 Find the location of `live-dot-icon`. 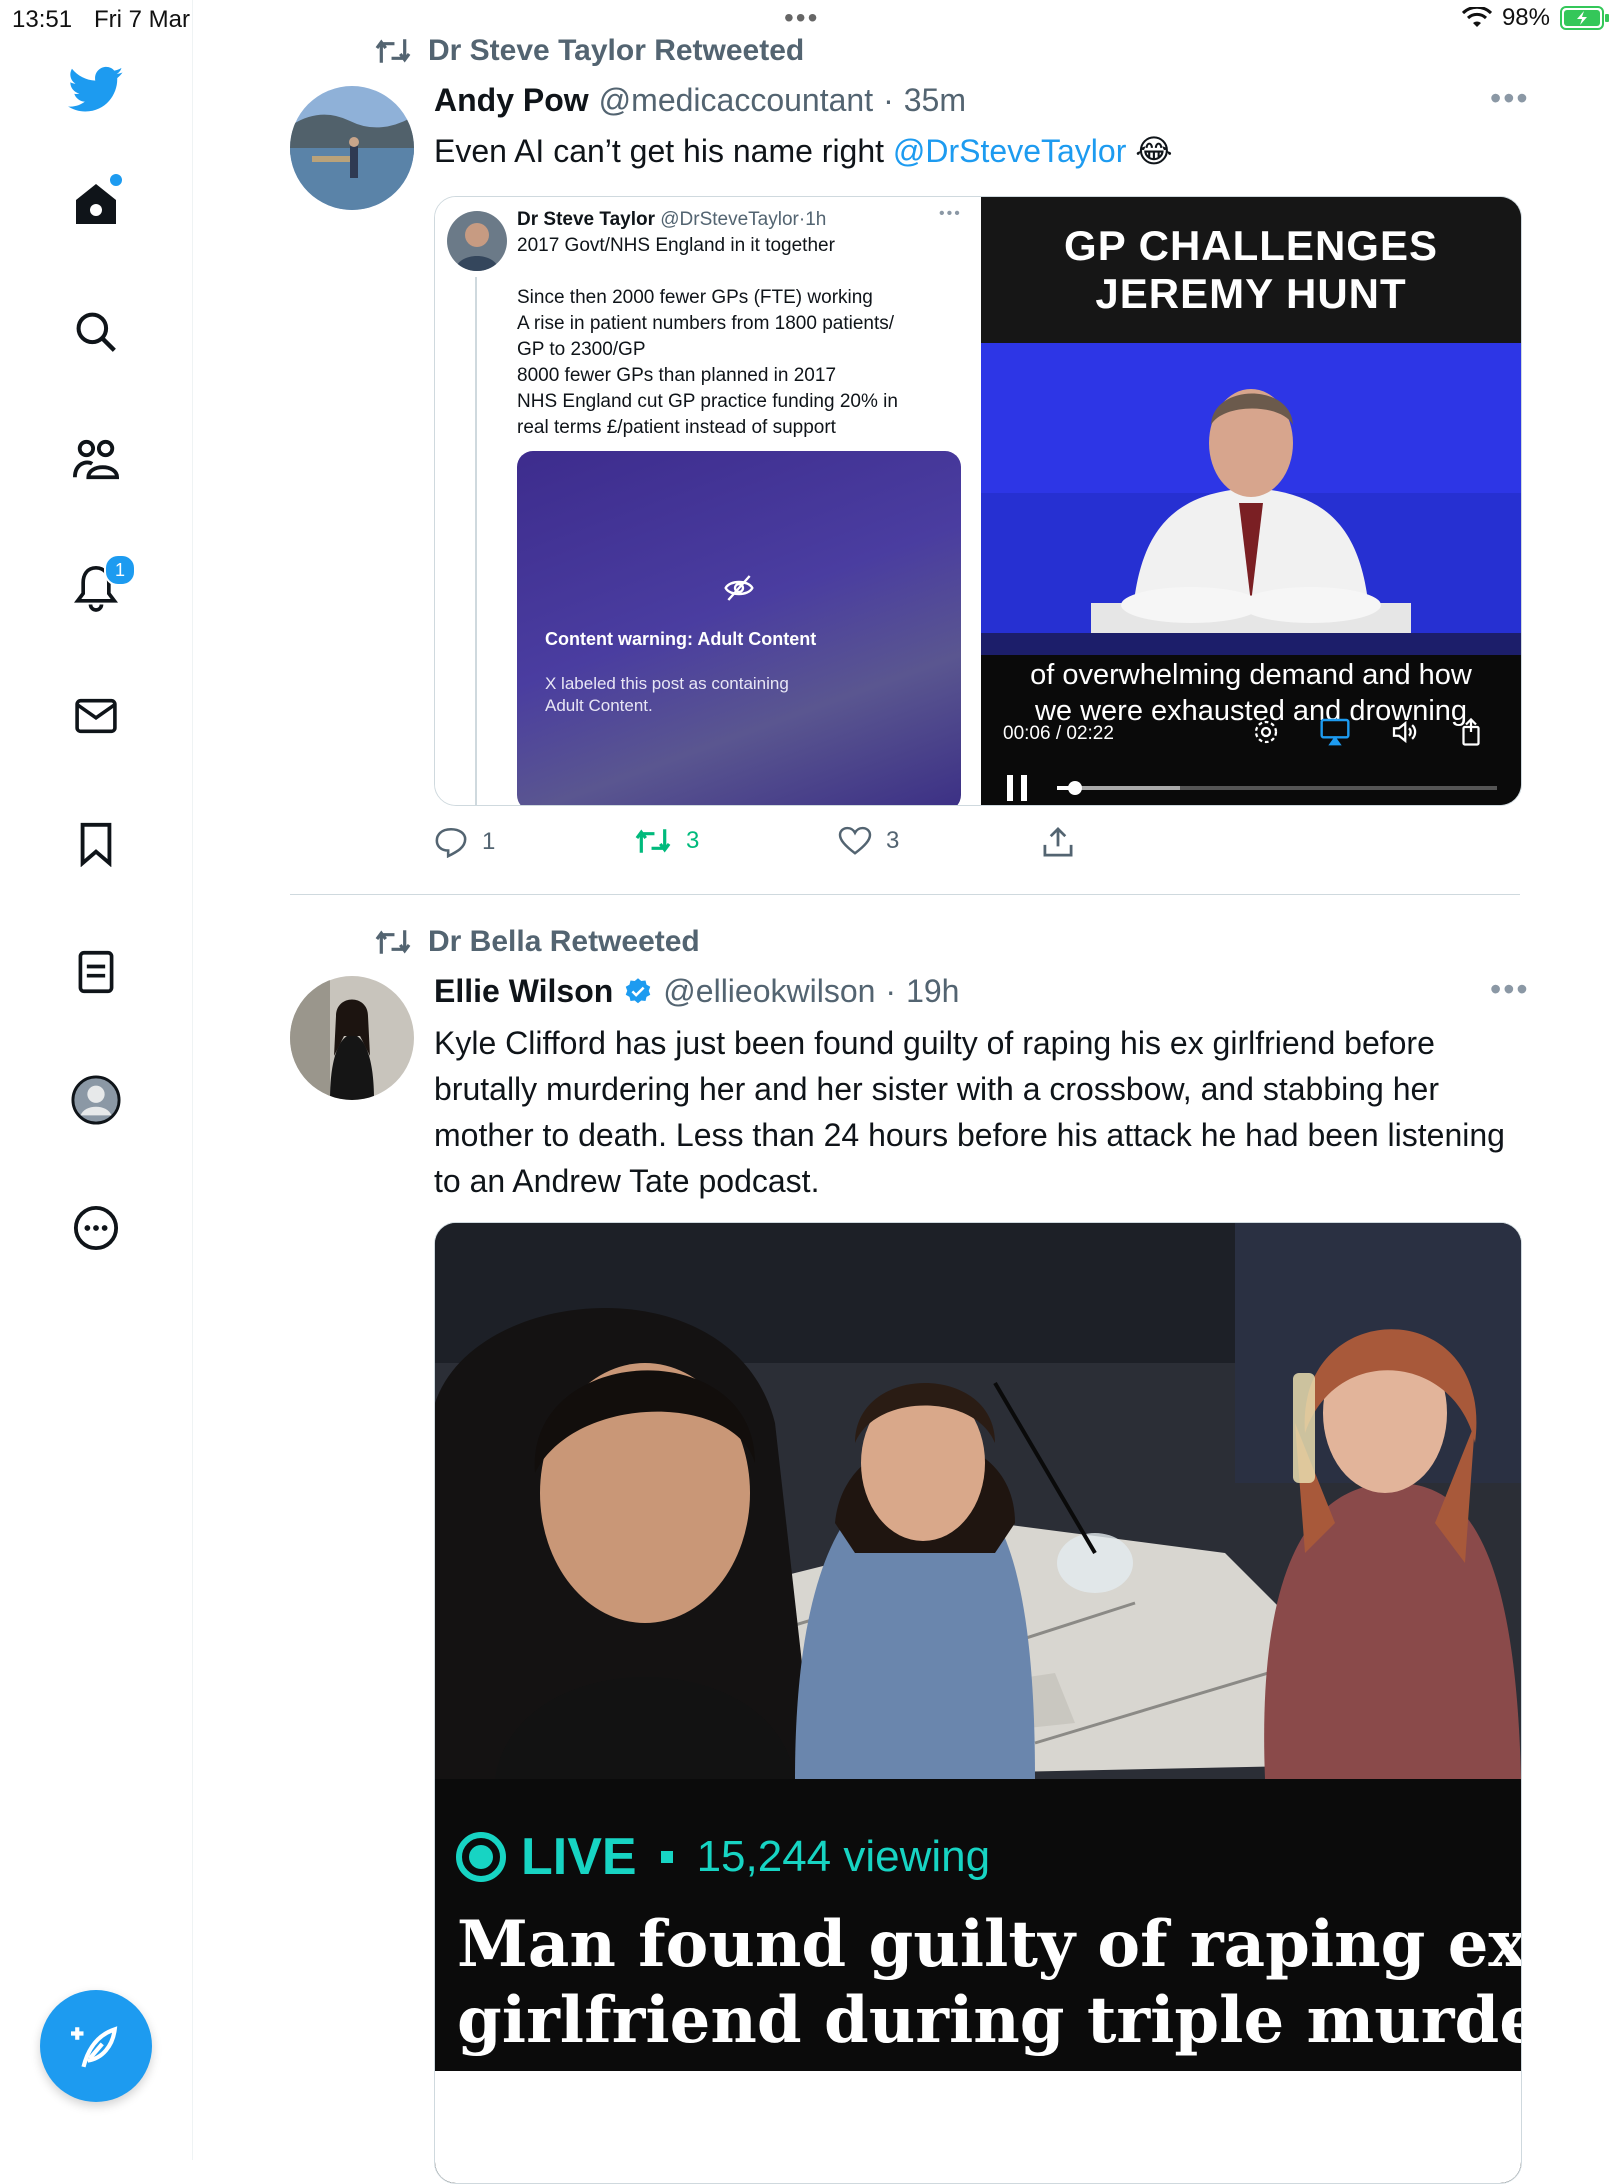

live-dot-icon is located at coordinates (481, 1857).